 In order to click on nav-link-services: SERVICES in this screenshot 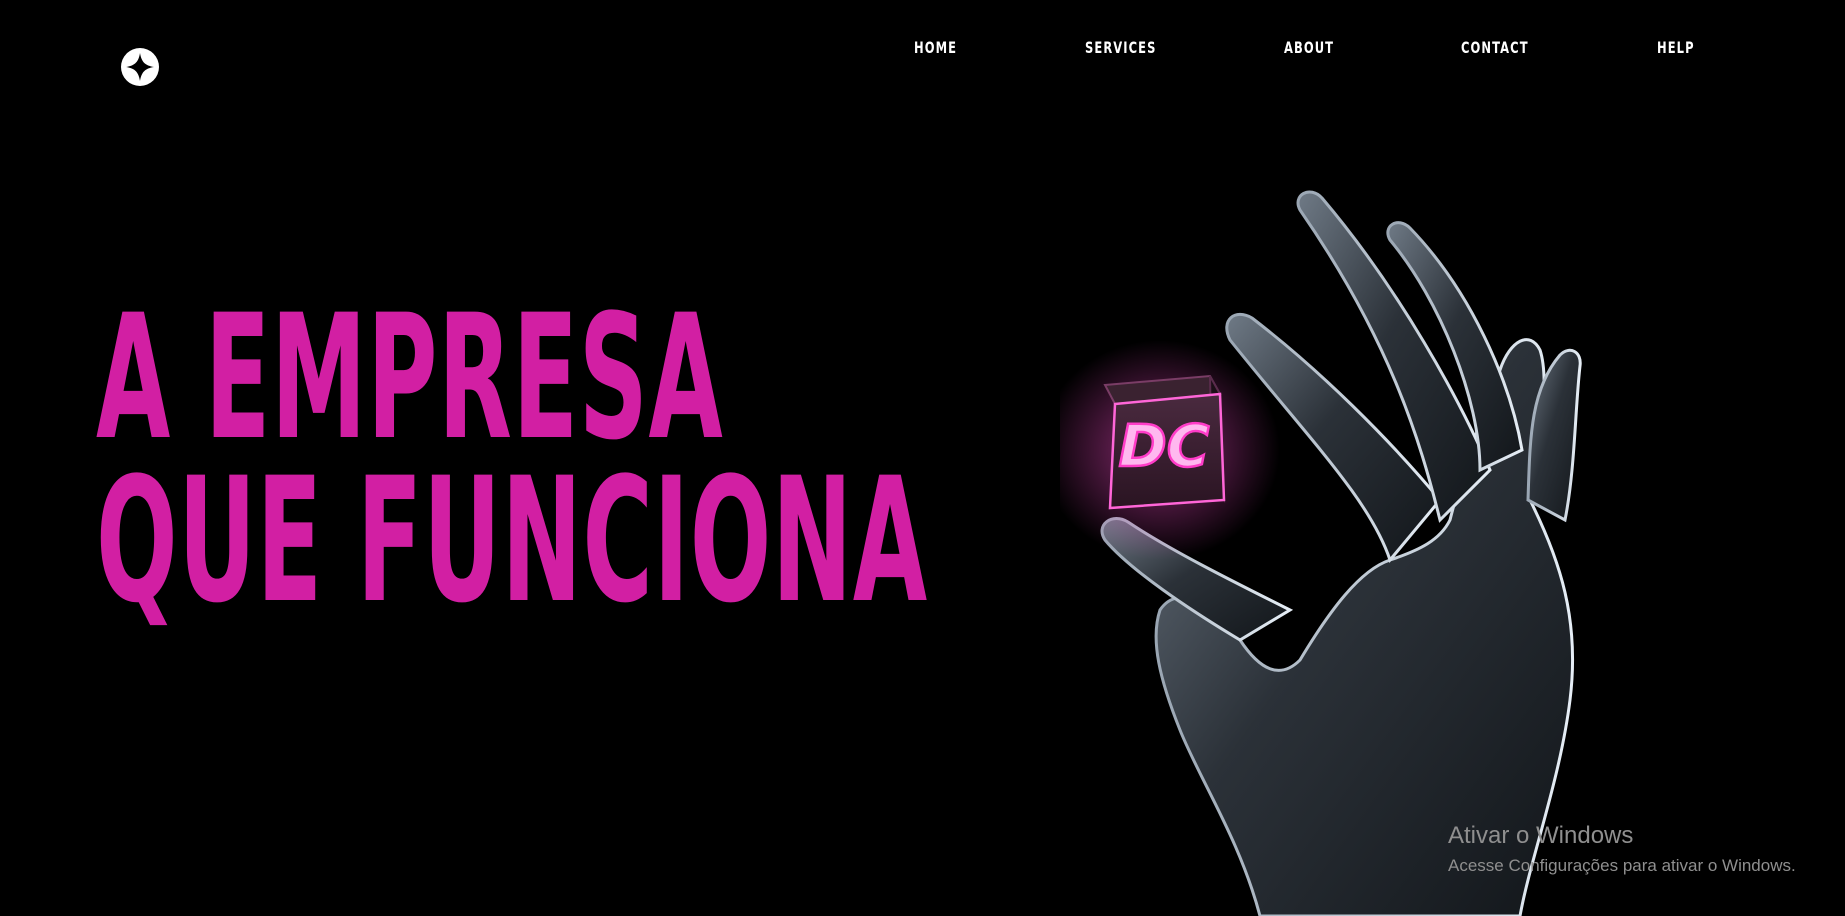, I will do `click(1121, 47)`.